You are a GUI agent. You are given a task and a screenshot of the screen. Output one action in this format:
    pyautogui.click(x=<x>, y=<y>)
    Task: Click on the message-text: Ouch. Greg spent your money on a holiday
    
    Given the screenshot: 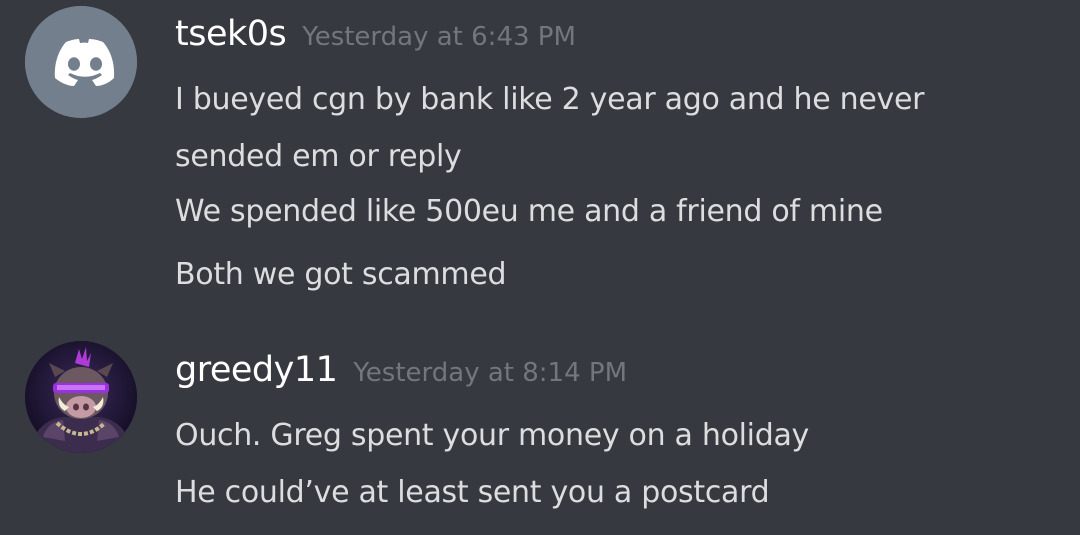 What is the action you would take?
    pyautogui.click(x=492, y=435)
    